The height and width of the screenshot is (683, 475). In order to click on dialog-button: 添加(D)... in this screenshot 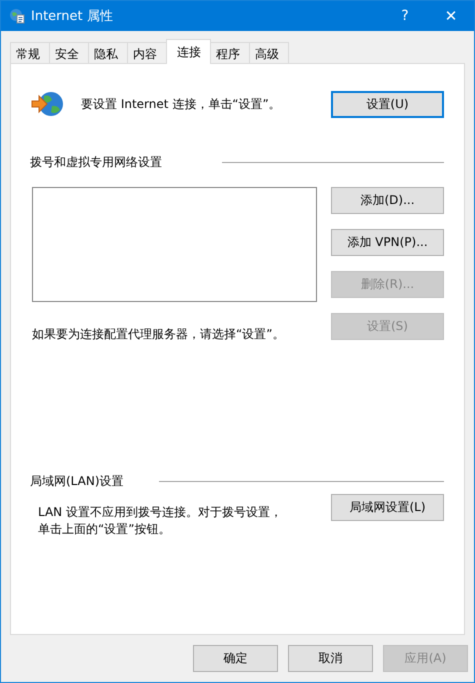, I will do `click(387, 200)`.